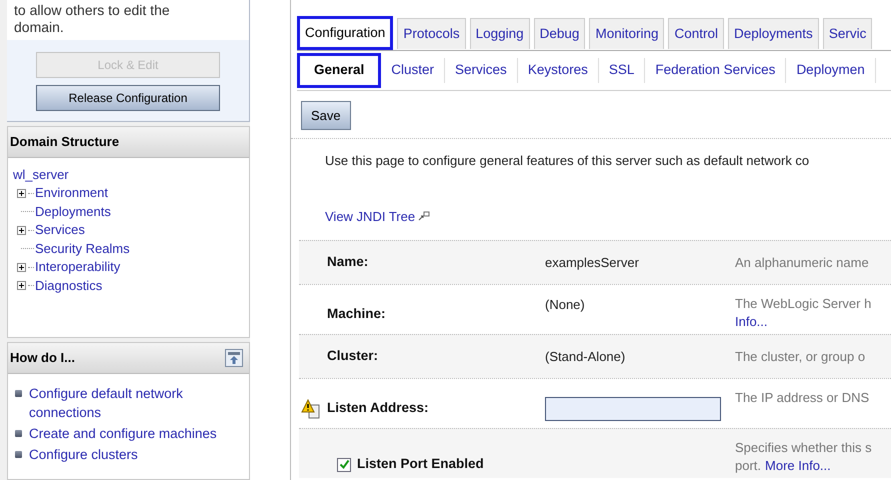 Image resolution: width=891 pixels, height=480 pixels. I want to click on tab: Logging, so click(500, 34).